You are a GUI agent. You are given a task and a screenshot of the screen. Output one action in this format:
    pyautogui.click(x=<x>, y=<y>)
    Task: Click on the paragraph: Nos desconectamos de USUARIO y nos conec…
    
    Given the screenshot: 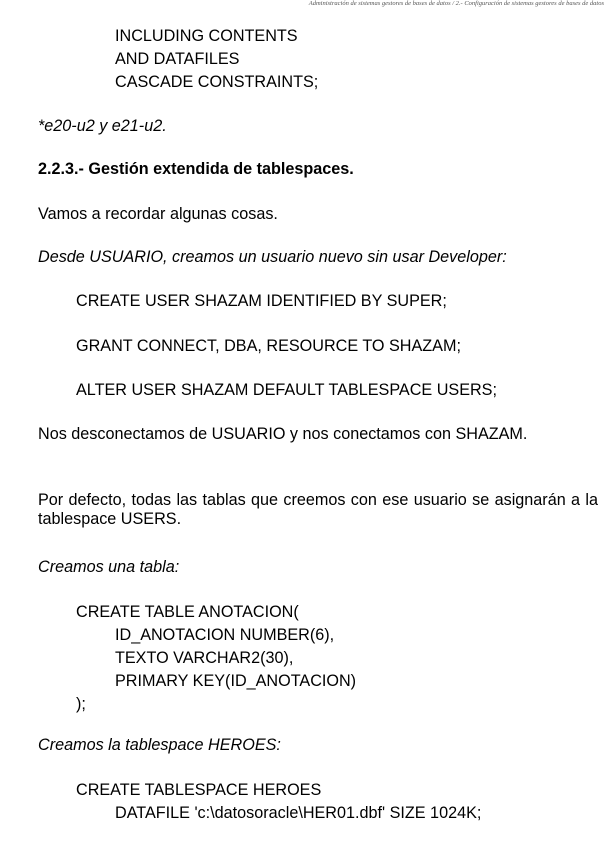 What is the action you would take?
    pyautogui.click(x=283, y=434)
    